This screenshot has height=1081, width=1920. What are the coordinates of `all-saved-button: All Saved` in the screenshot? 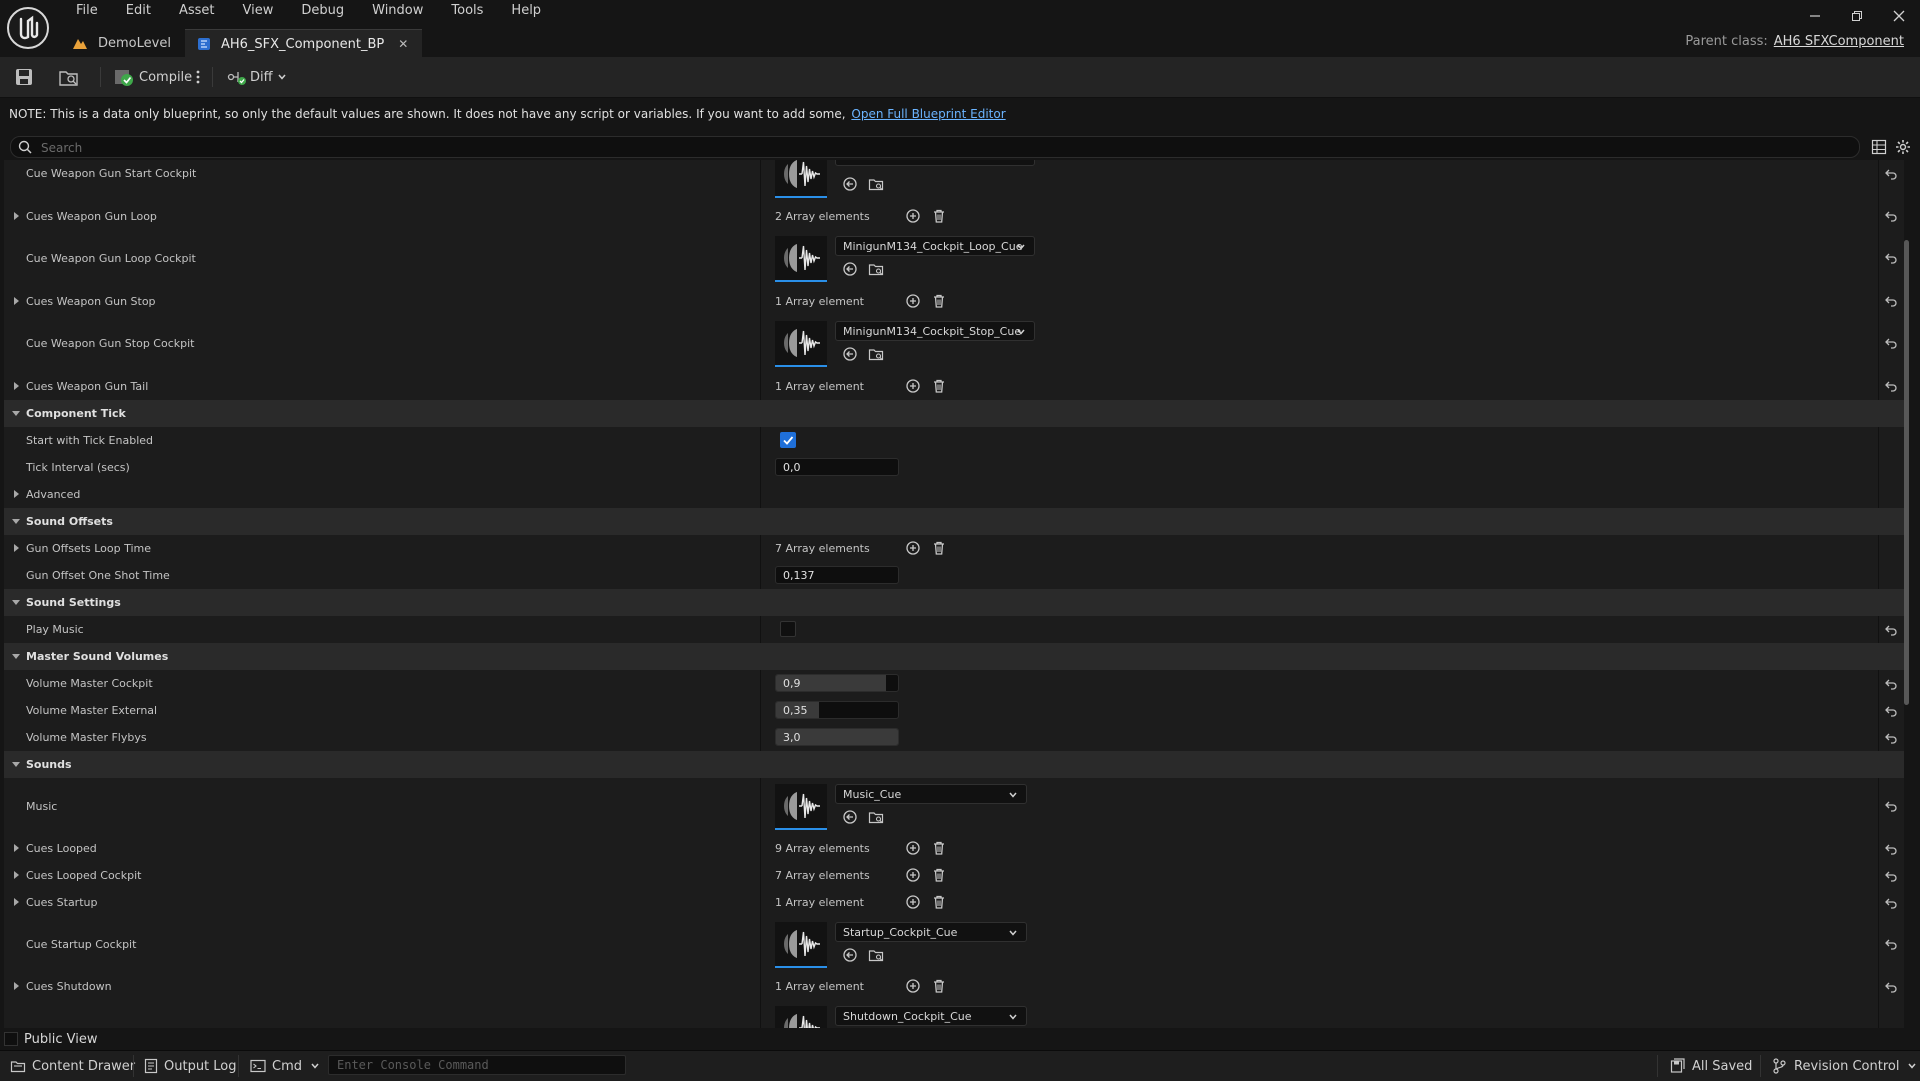 It's located at (1711, 1066).